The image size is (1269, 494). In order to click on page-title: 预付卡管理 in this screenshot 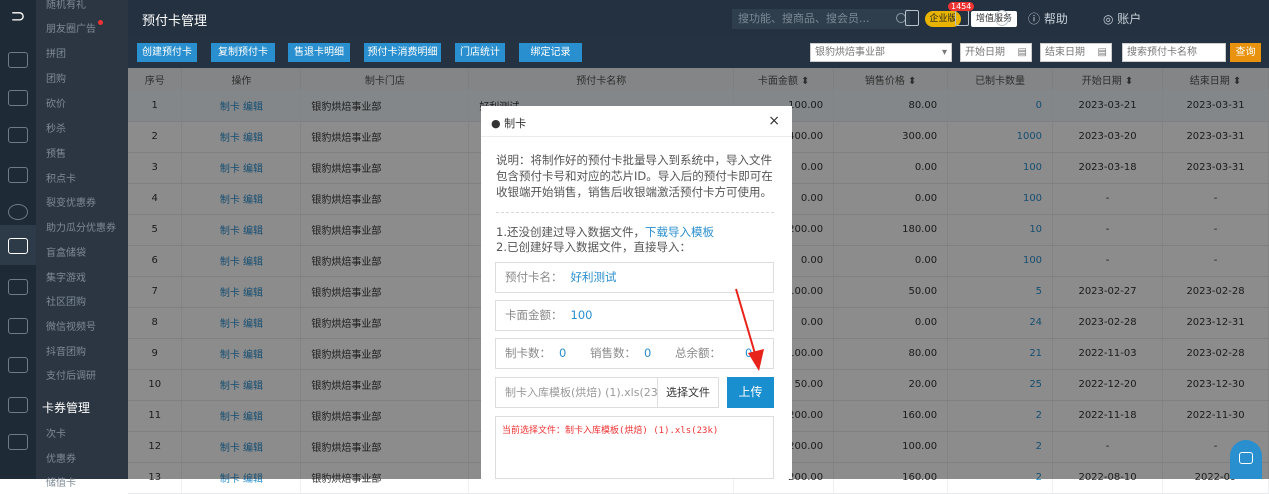, I will do `click(175, 21)`.